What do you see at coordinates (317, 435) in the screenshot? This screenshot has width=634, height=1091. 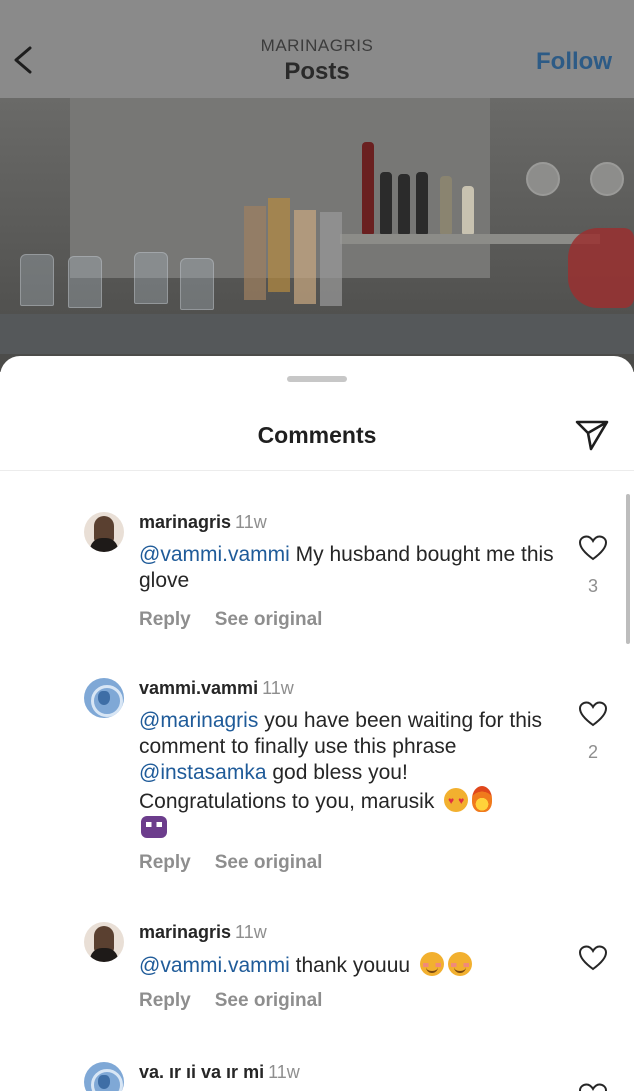 I see `sheet-title: Comments` at bounding box center [317, 435].